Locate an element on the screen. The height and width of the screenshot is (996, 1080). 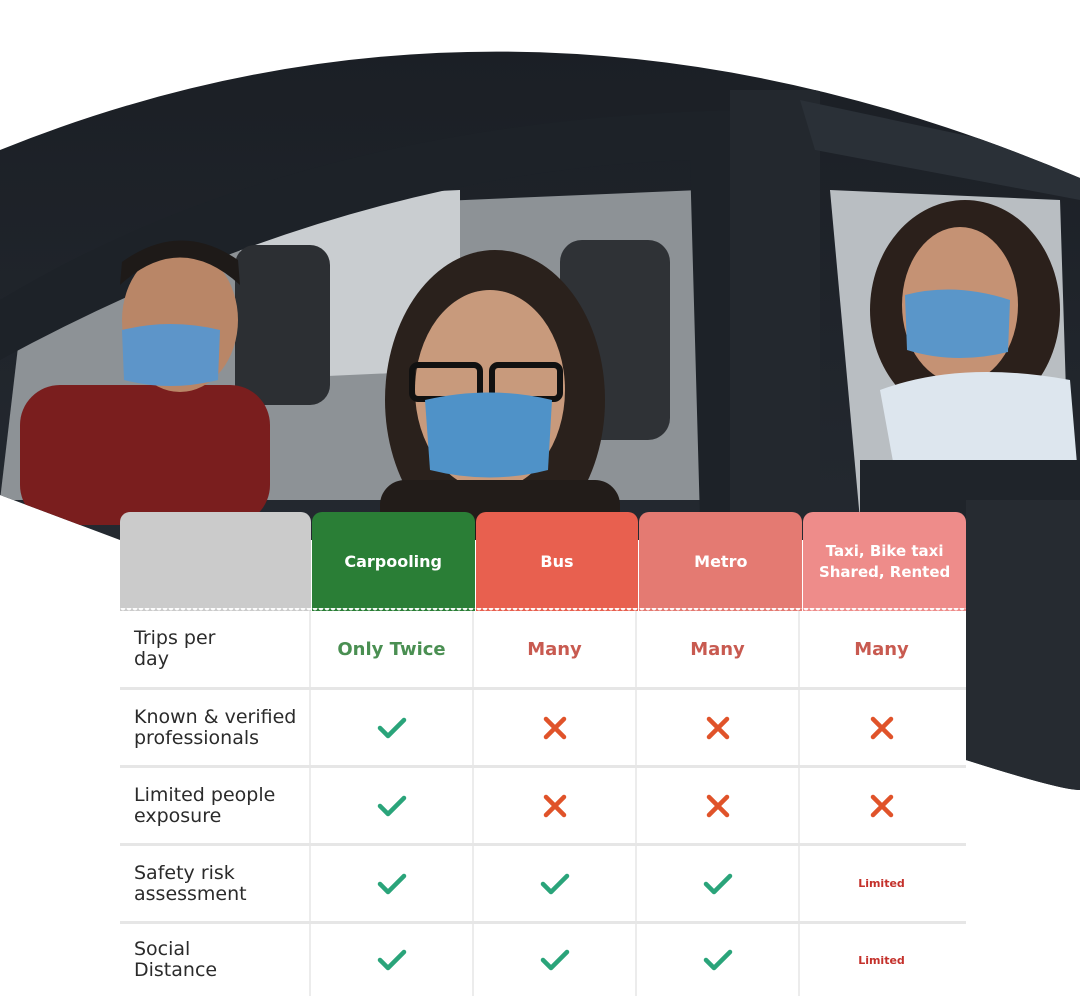
cell-text: Only Twice is located at coordinates (392, 649).